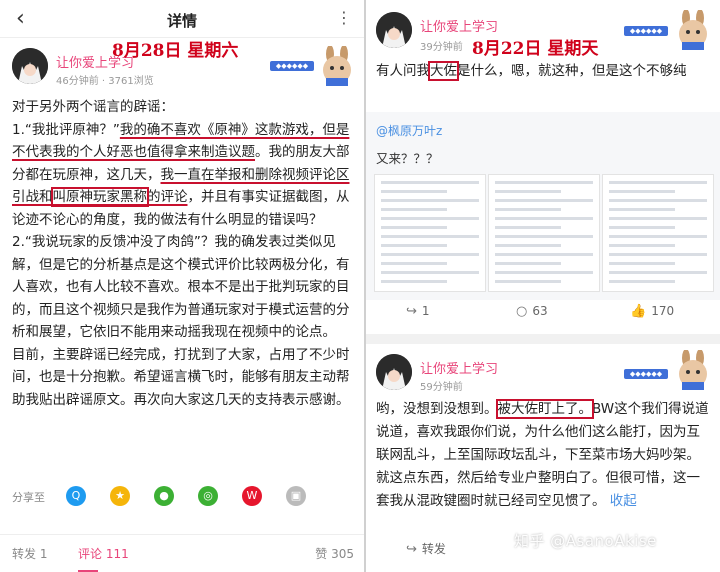  I want to click on post-meta: 39分钟前, so click(441, 47).